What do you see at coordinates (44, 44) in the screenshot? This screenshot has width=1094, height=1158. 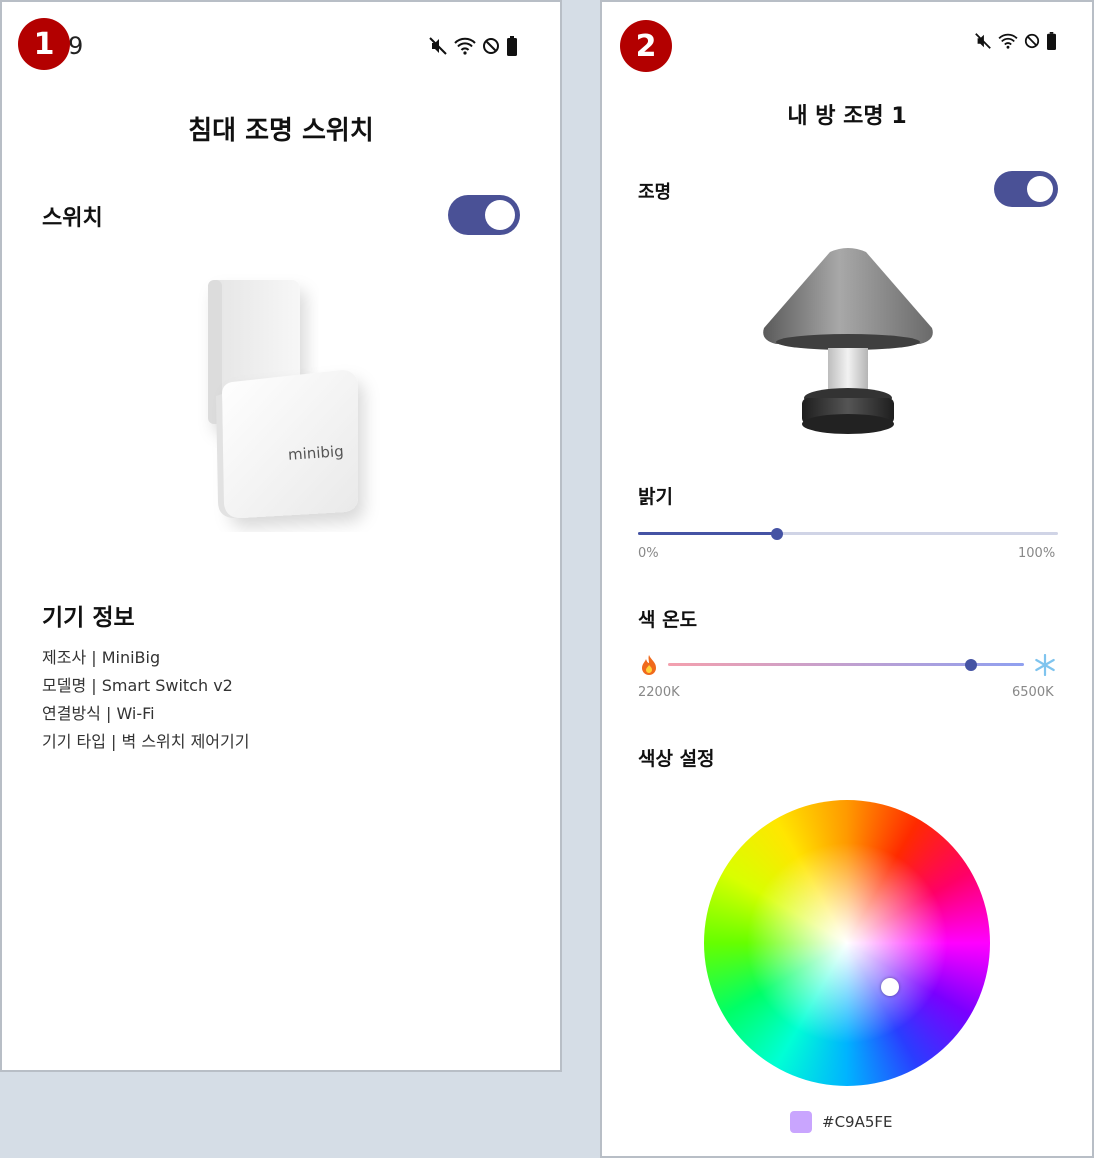 I see `step-badge-1: 1` at bounding box center [44, 44].